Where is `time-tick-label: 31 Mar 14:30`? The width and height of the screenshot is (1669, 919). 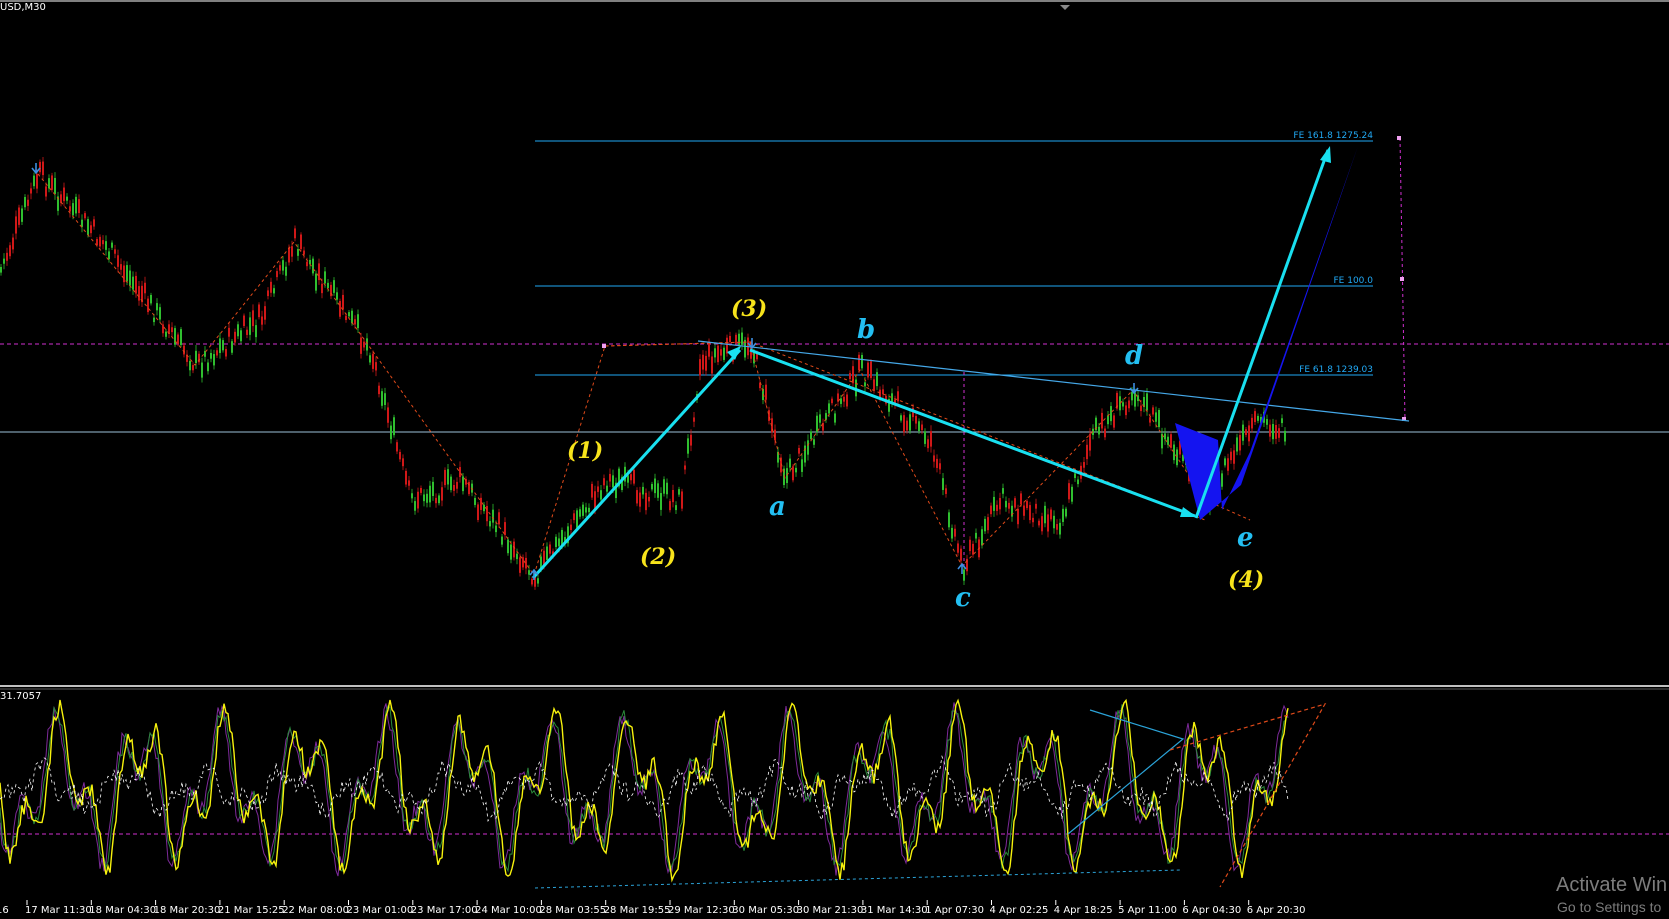
time-tick-label: 31 Mar 14:30 is located at coordinates (894, 910).